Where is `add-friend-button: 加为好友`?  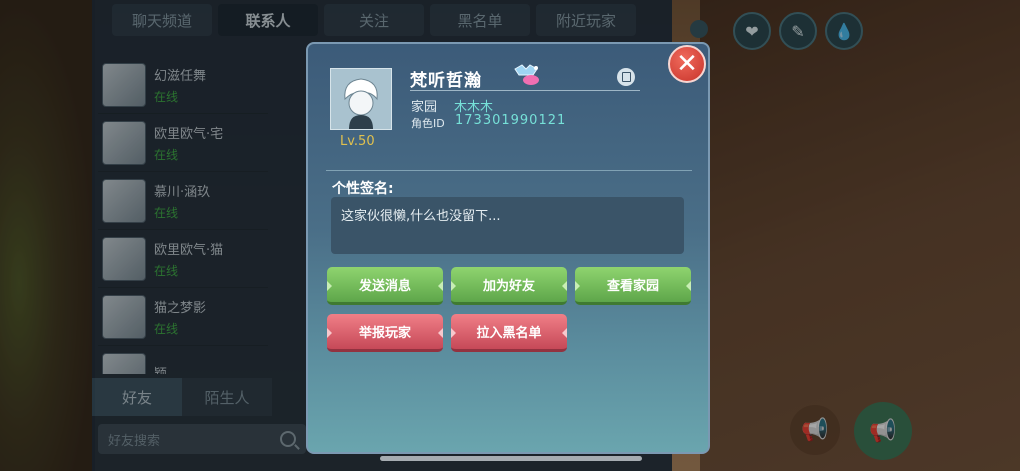 add-friend-button: 加为好友 is located at coordinates (509, 286).